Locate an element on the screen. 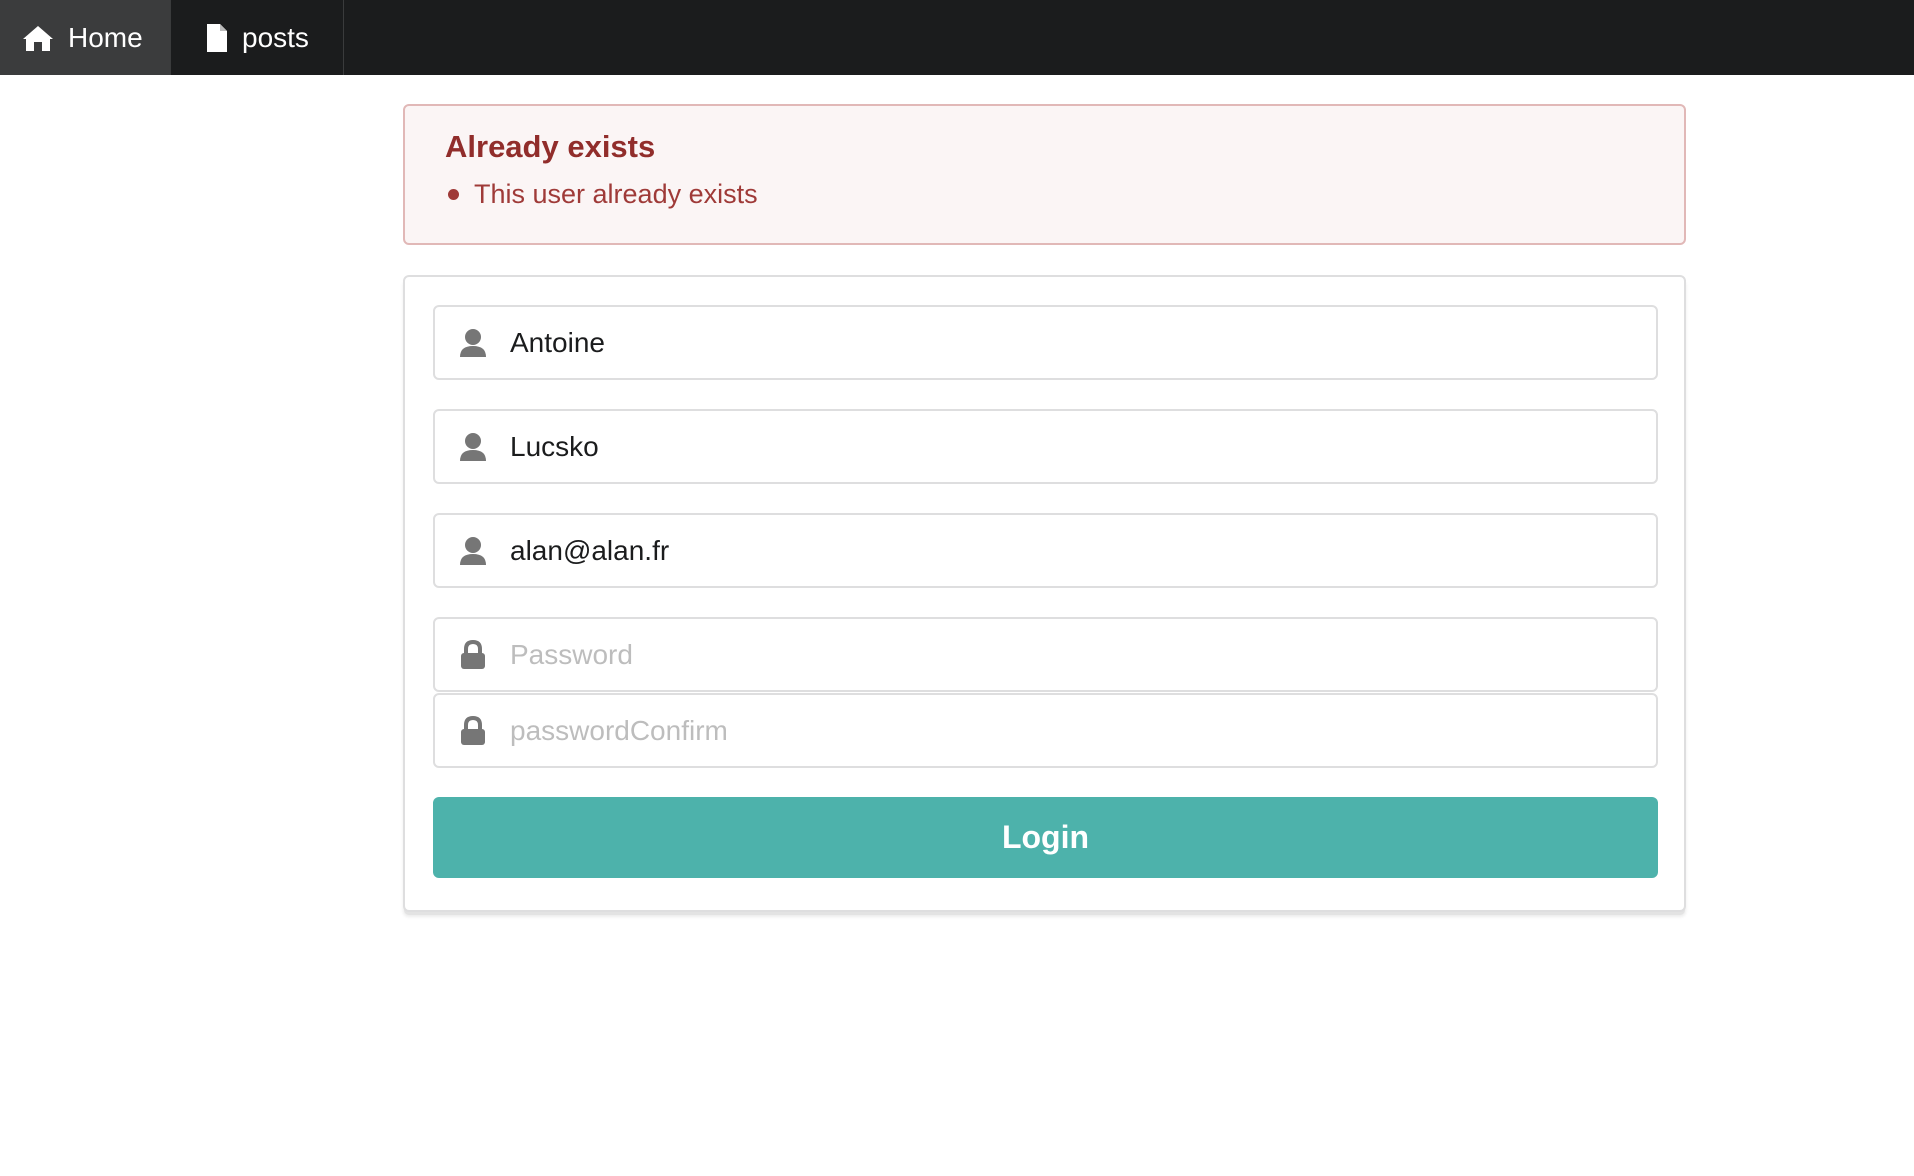 The image size is (1914, 1176). password-field is located at coordinates (1045, 654).